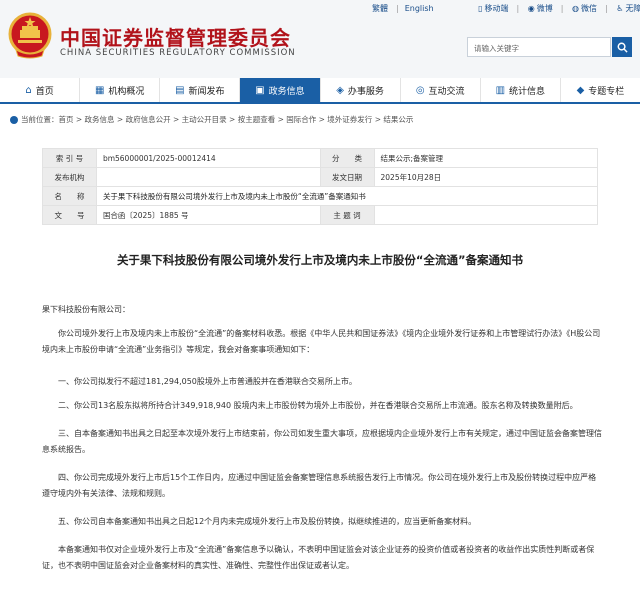  What do you see at coordinates (347, 158) in the screenshot?
I see `category-label: 分 类` at bounding box center [347, 158].